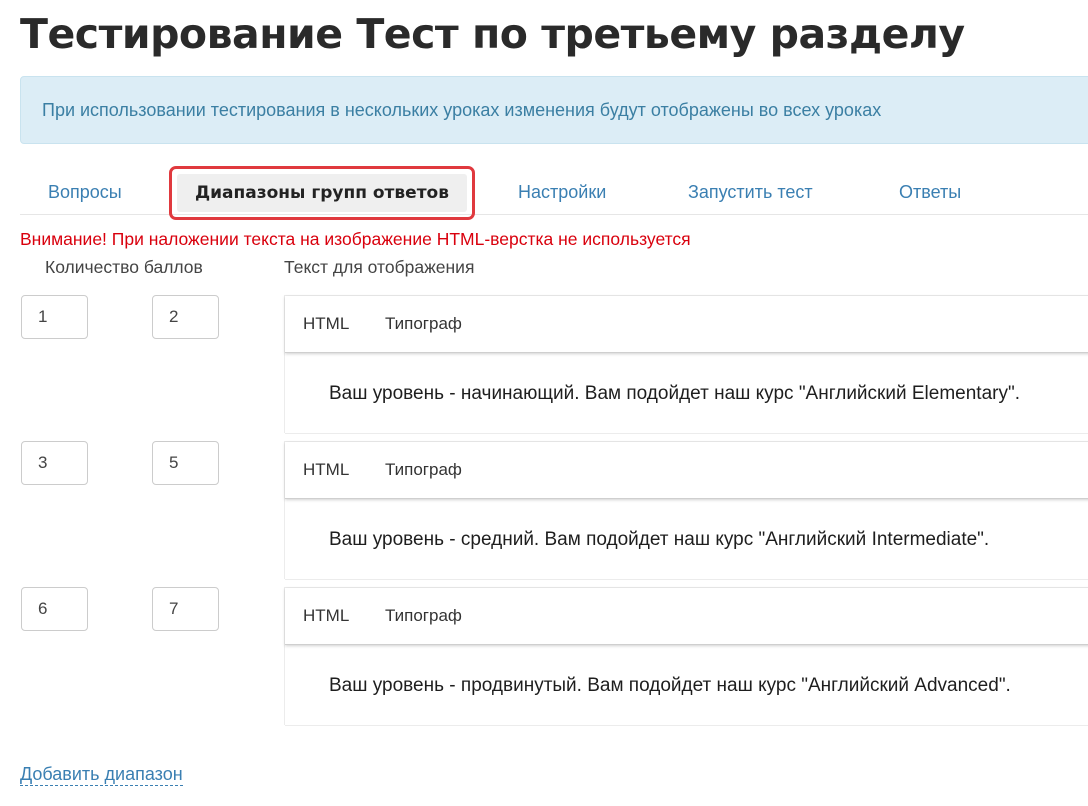 This screenshot has height=806, width=1088. Describe the element at coordinates (379, 267) in the screenshot. I see `text-column-label: Текст для отображения` at that location.